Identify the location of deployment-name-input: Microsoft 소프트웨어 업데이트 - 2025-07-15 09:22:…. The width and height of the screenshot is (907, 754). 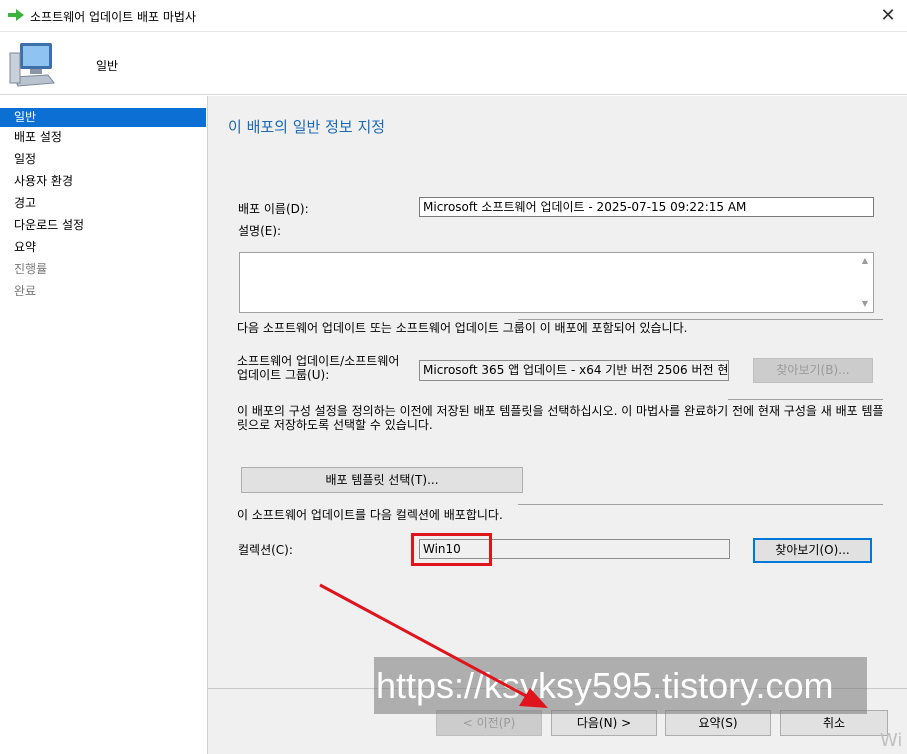
(646, 207).